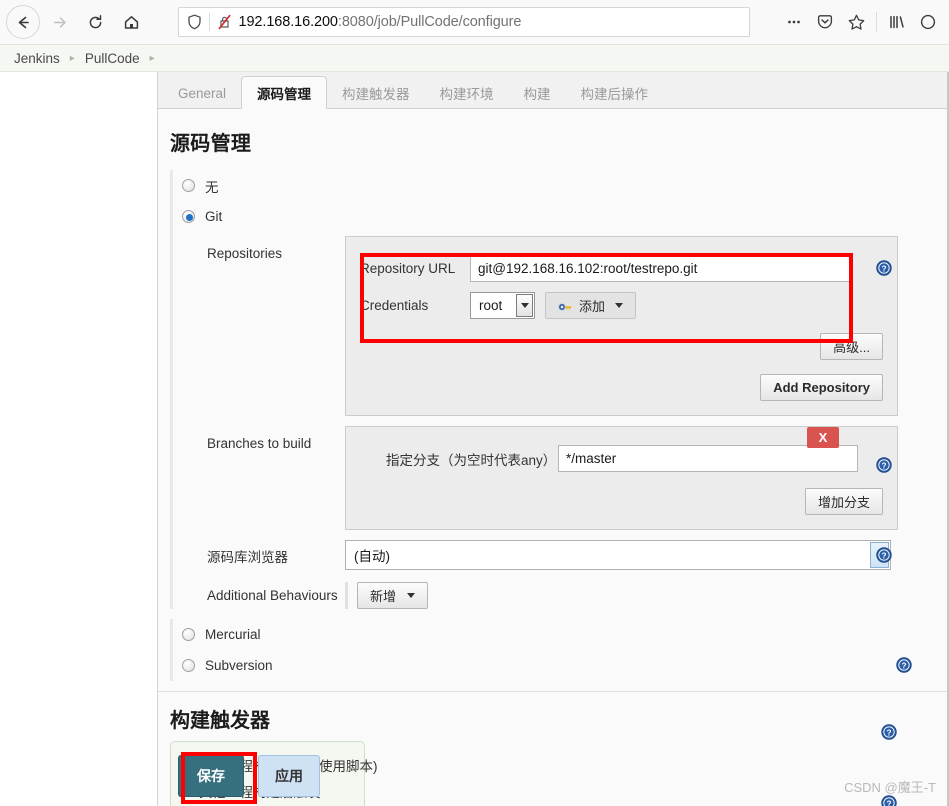 This screenshot has height=806, width=949. I want to click on insecure-lock-crossed-icon, so click(224, 22).